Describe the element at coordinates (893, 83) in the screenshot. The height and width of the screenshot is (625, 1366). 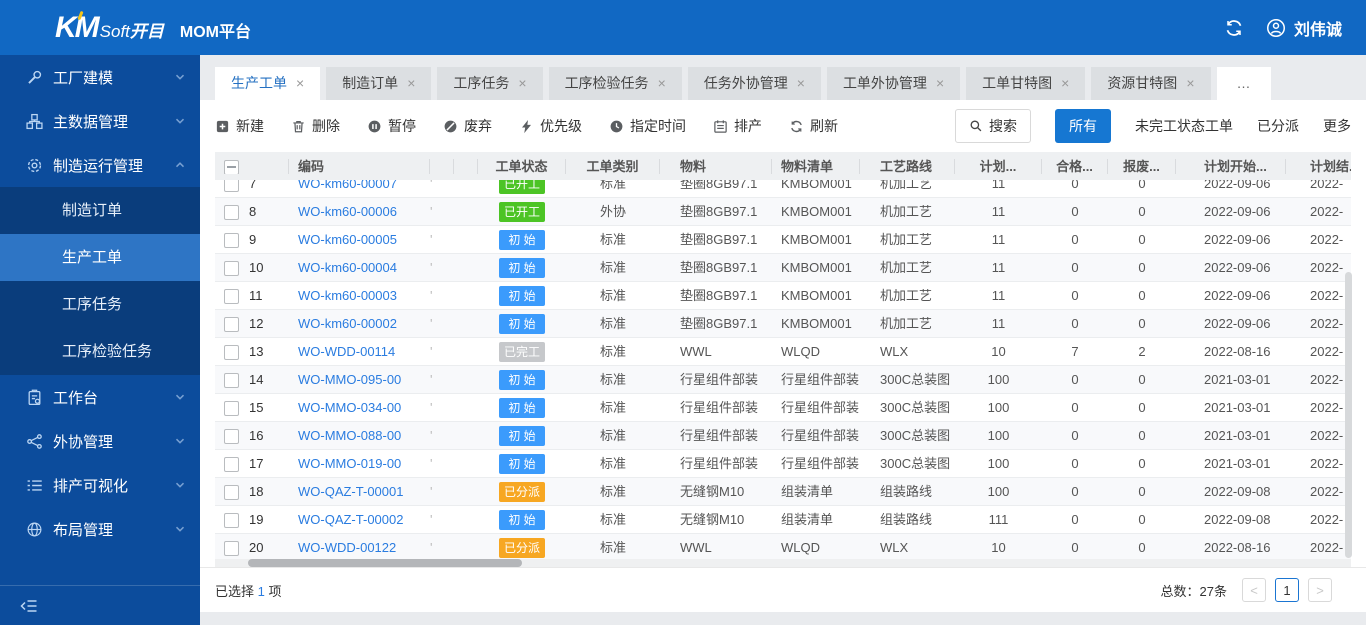
I see `tab-workorder-outsourcing: 工单外协管理 ×` at that location.